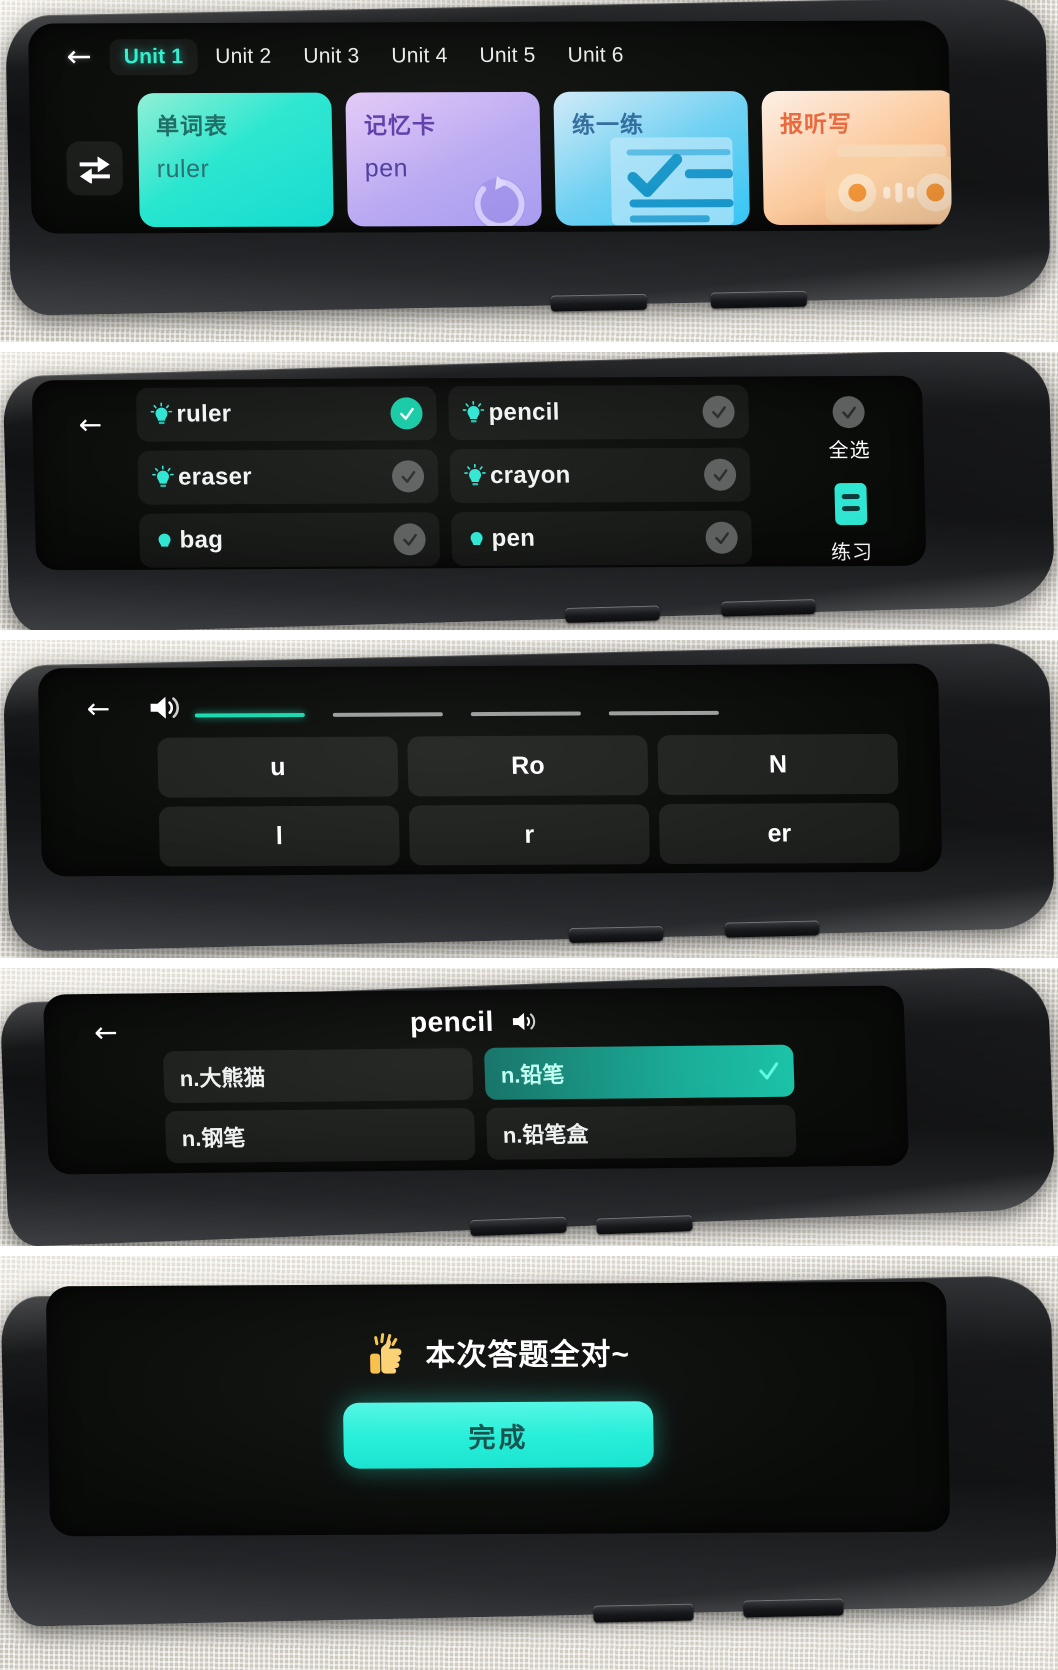 The image size is (1058, 1670). I want to click on letter-tile-row: l r er, so click(529, 834).